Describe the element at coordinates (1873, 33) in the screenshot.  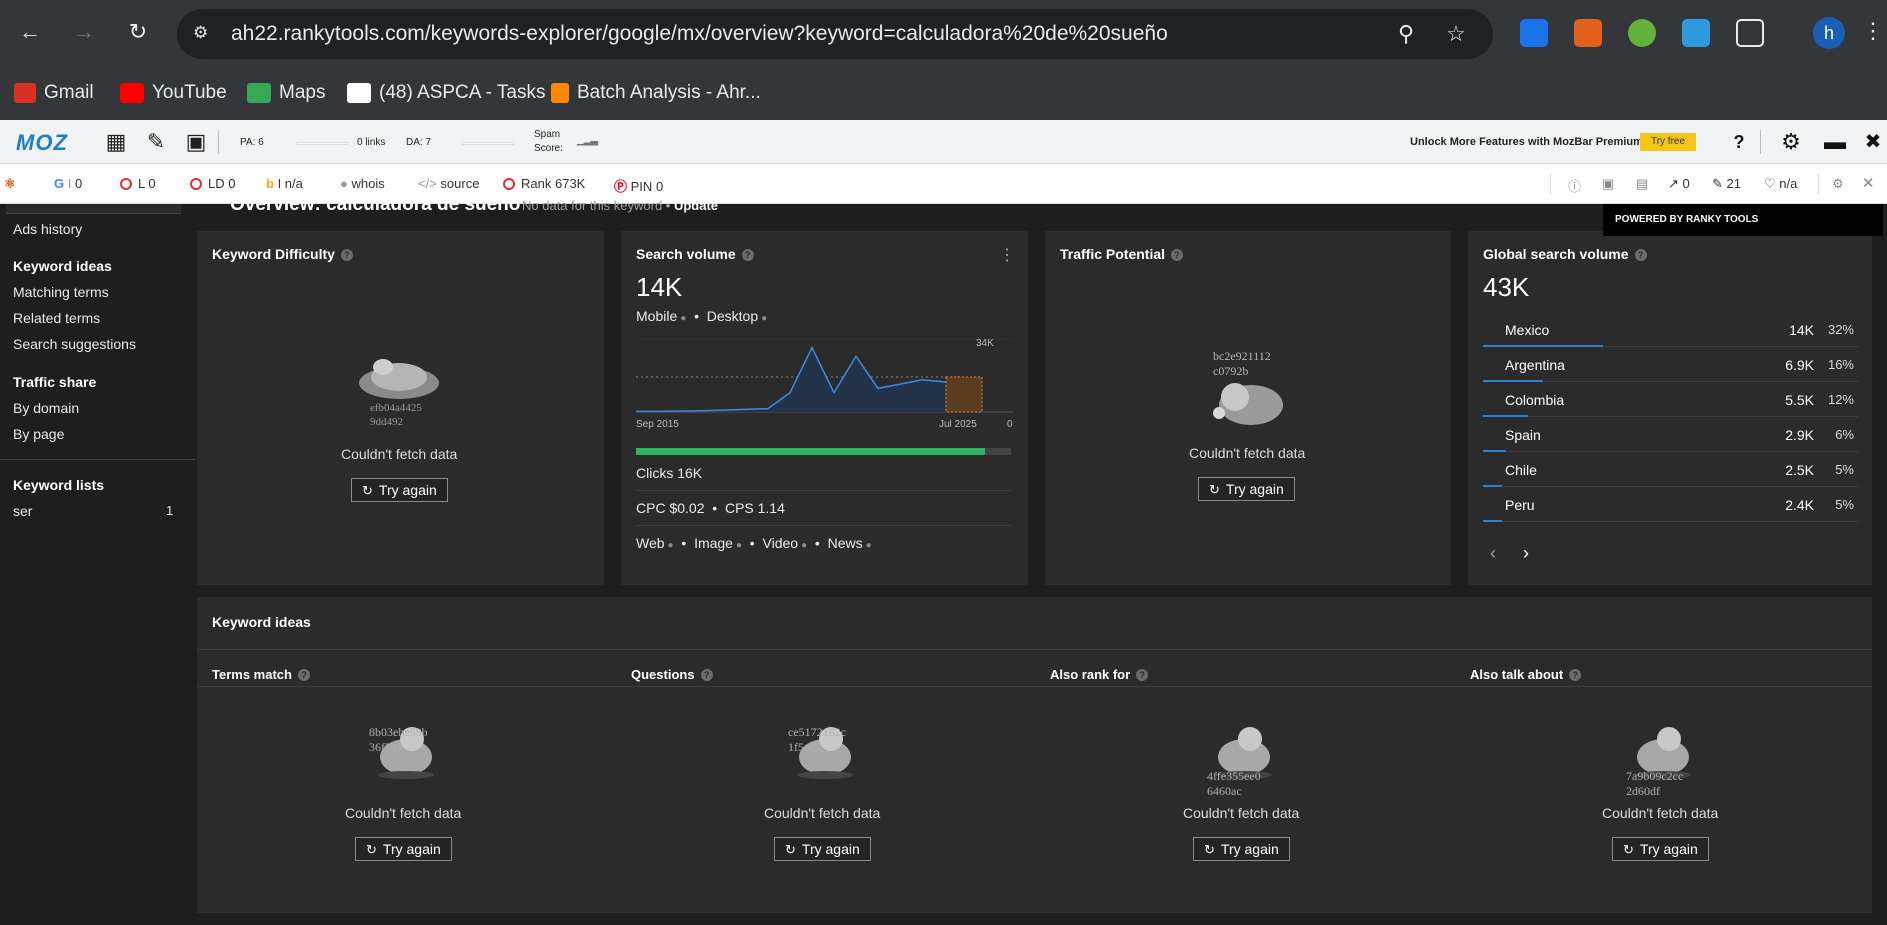
I see `browser-menu-icon: ⋮` at that location.